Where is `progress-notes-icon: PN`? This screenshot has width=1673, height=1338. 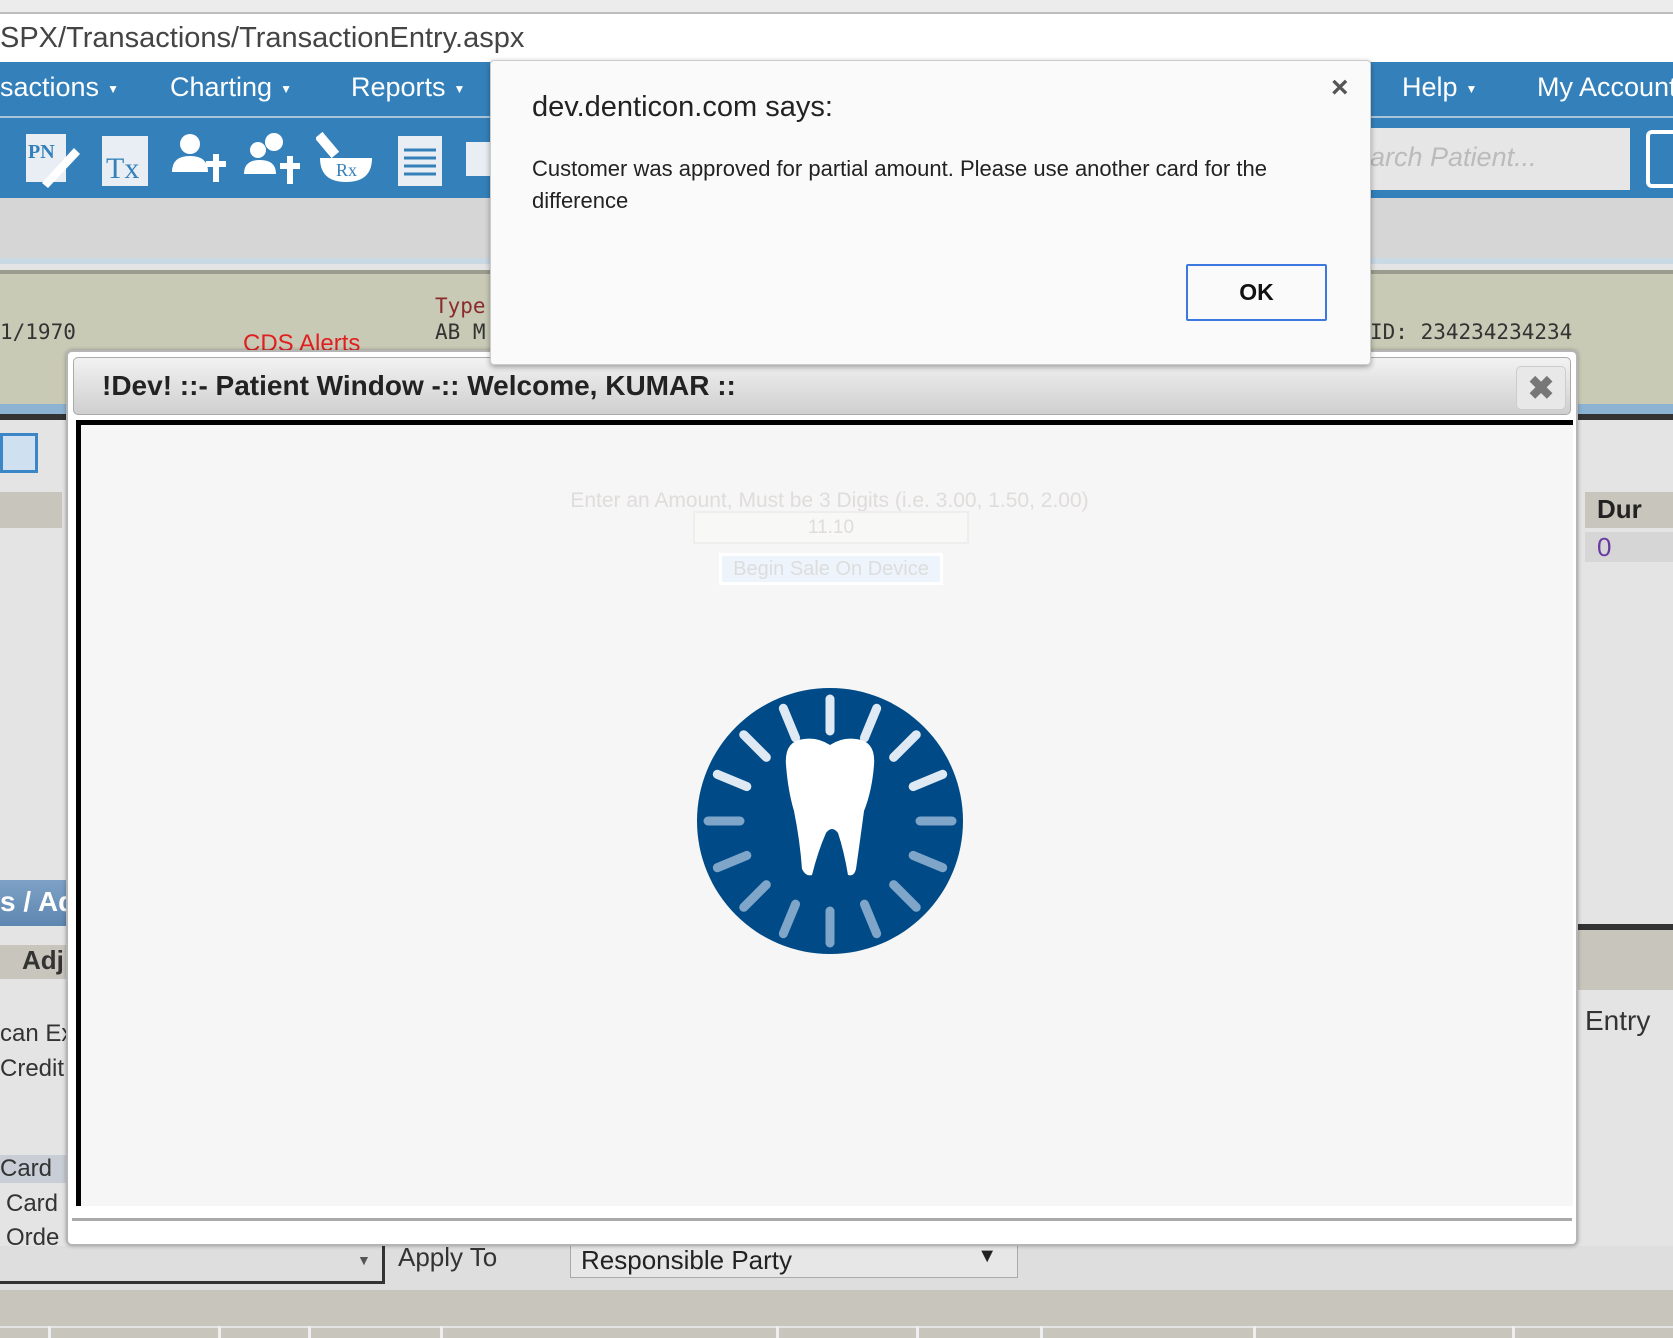
progress-notes-icon: PN is located at coordinates (52, 158).